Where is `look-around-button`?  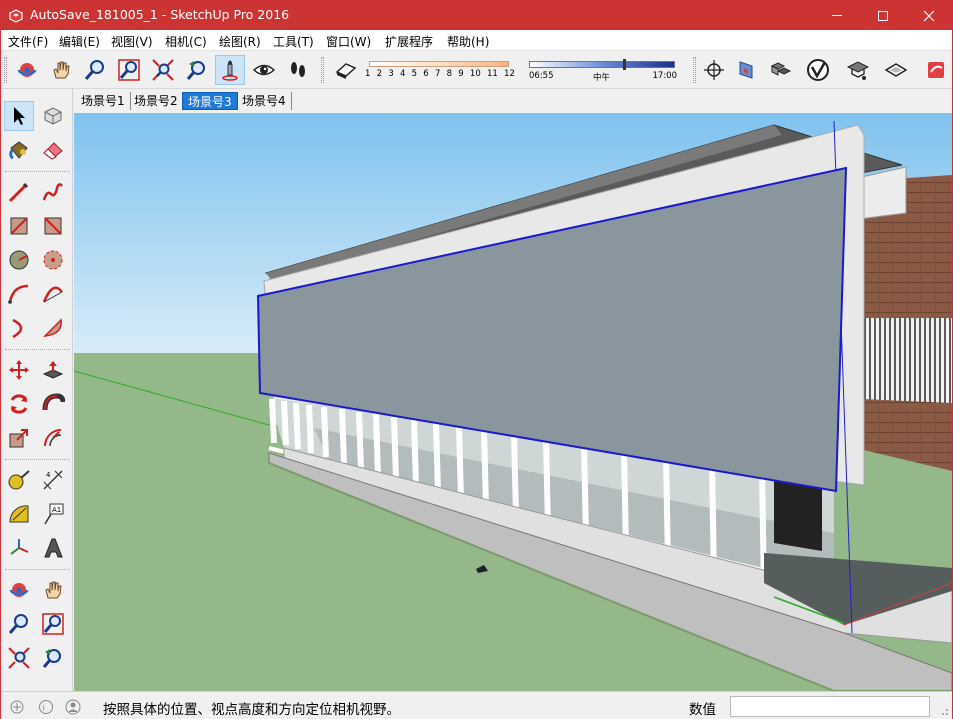
look-around-button is located at coordinates (264, 70).